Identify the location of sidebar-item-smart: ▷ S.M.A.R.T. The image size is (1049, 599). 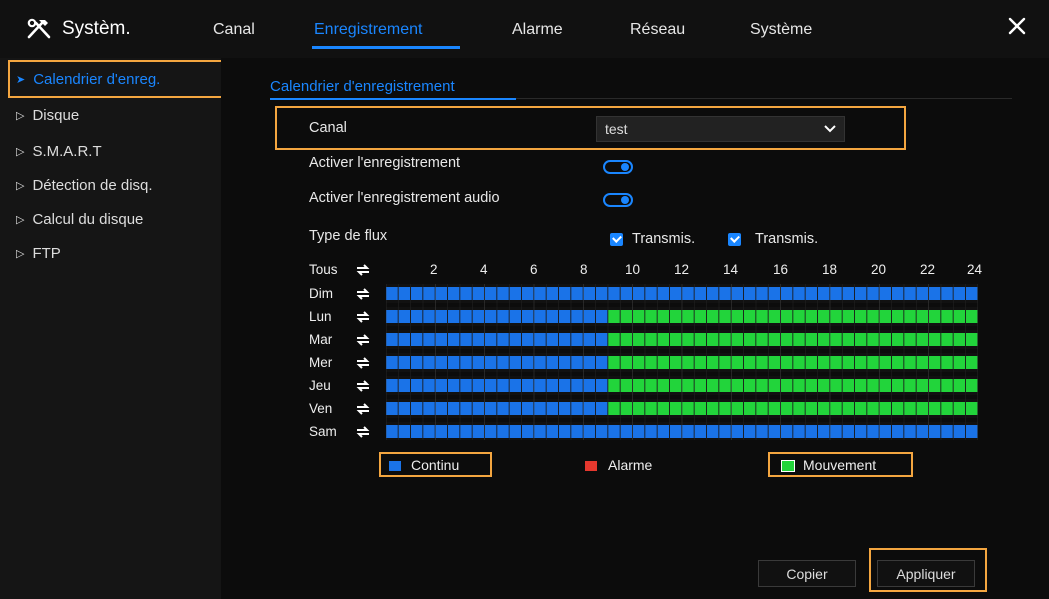
(59, 151).